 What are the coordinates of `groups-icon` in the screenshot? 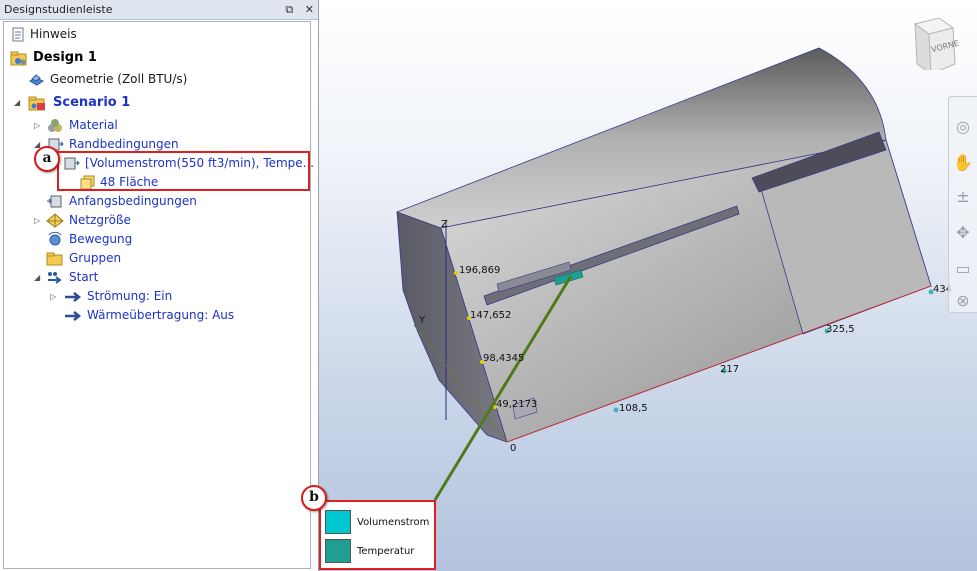 It's located at (55, 258).